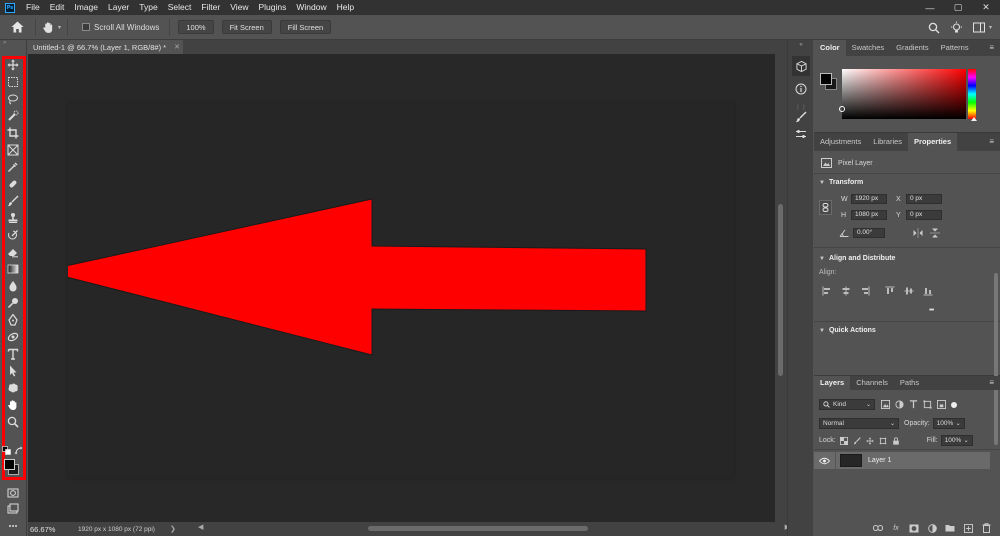 The width and height of the screenshot is (1000, 536). I want to click on lock-transparent-pixels-icon, so click(843, 440).